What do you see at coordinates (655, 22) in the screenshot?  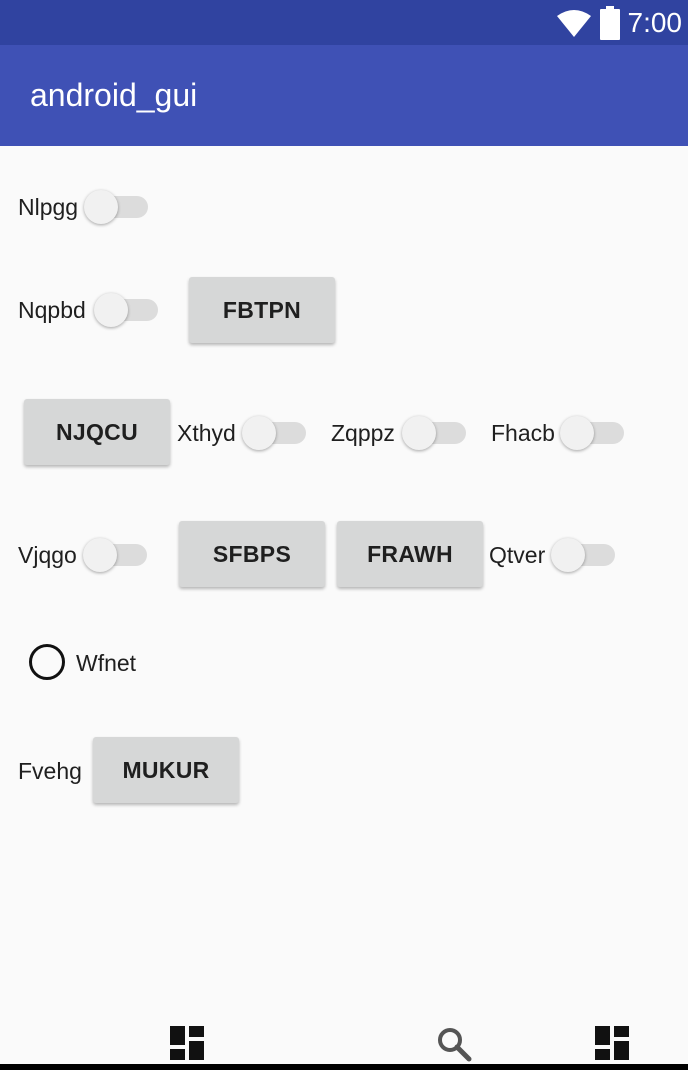 I see `status-time: 7:00` at bounding box center [655, 22].